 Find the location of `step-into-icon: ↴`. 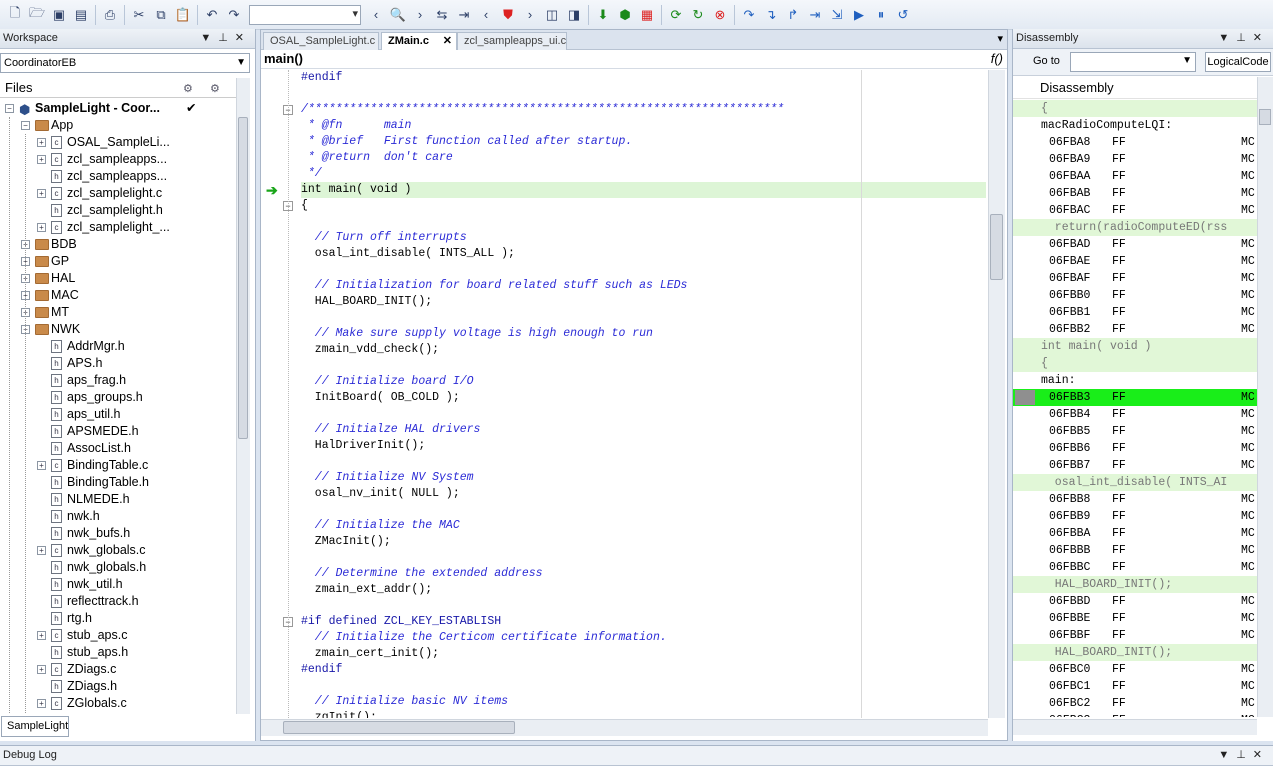

step-into-icon: ↴ is located at coordinates (771, 15).